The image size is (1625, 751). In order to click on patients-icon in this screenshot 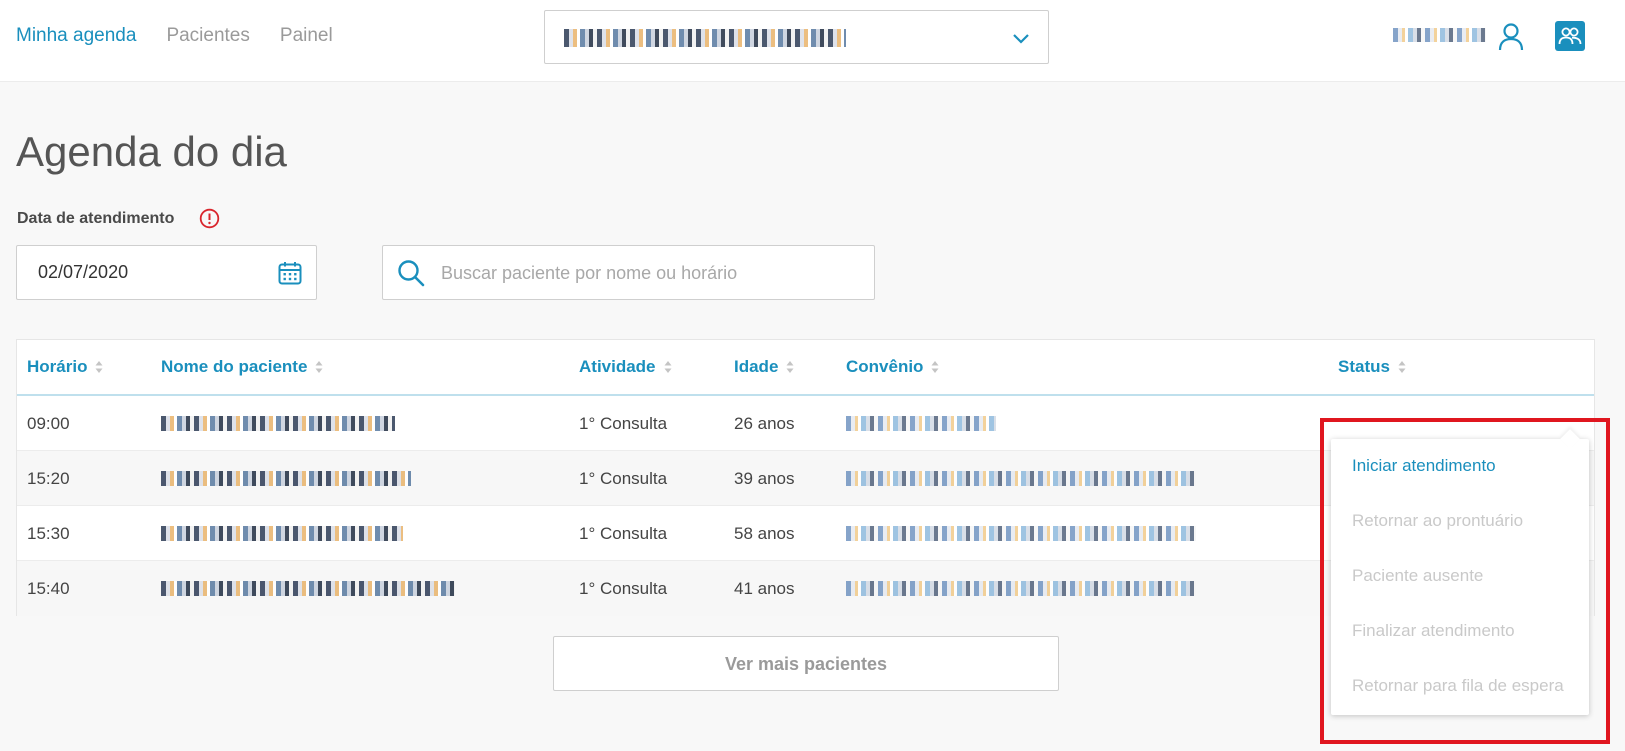, I will do `click(1570, 36)`.